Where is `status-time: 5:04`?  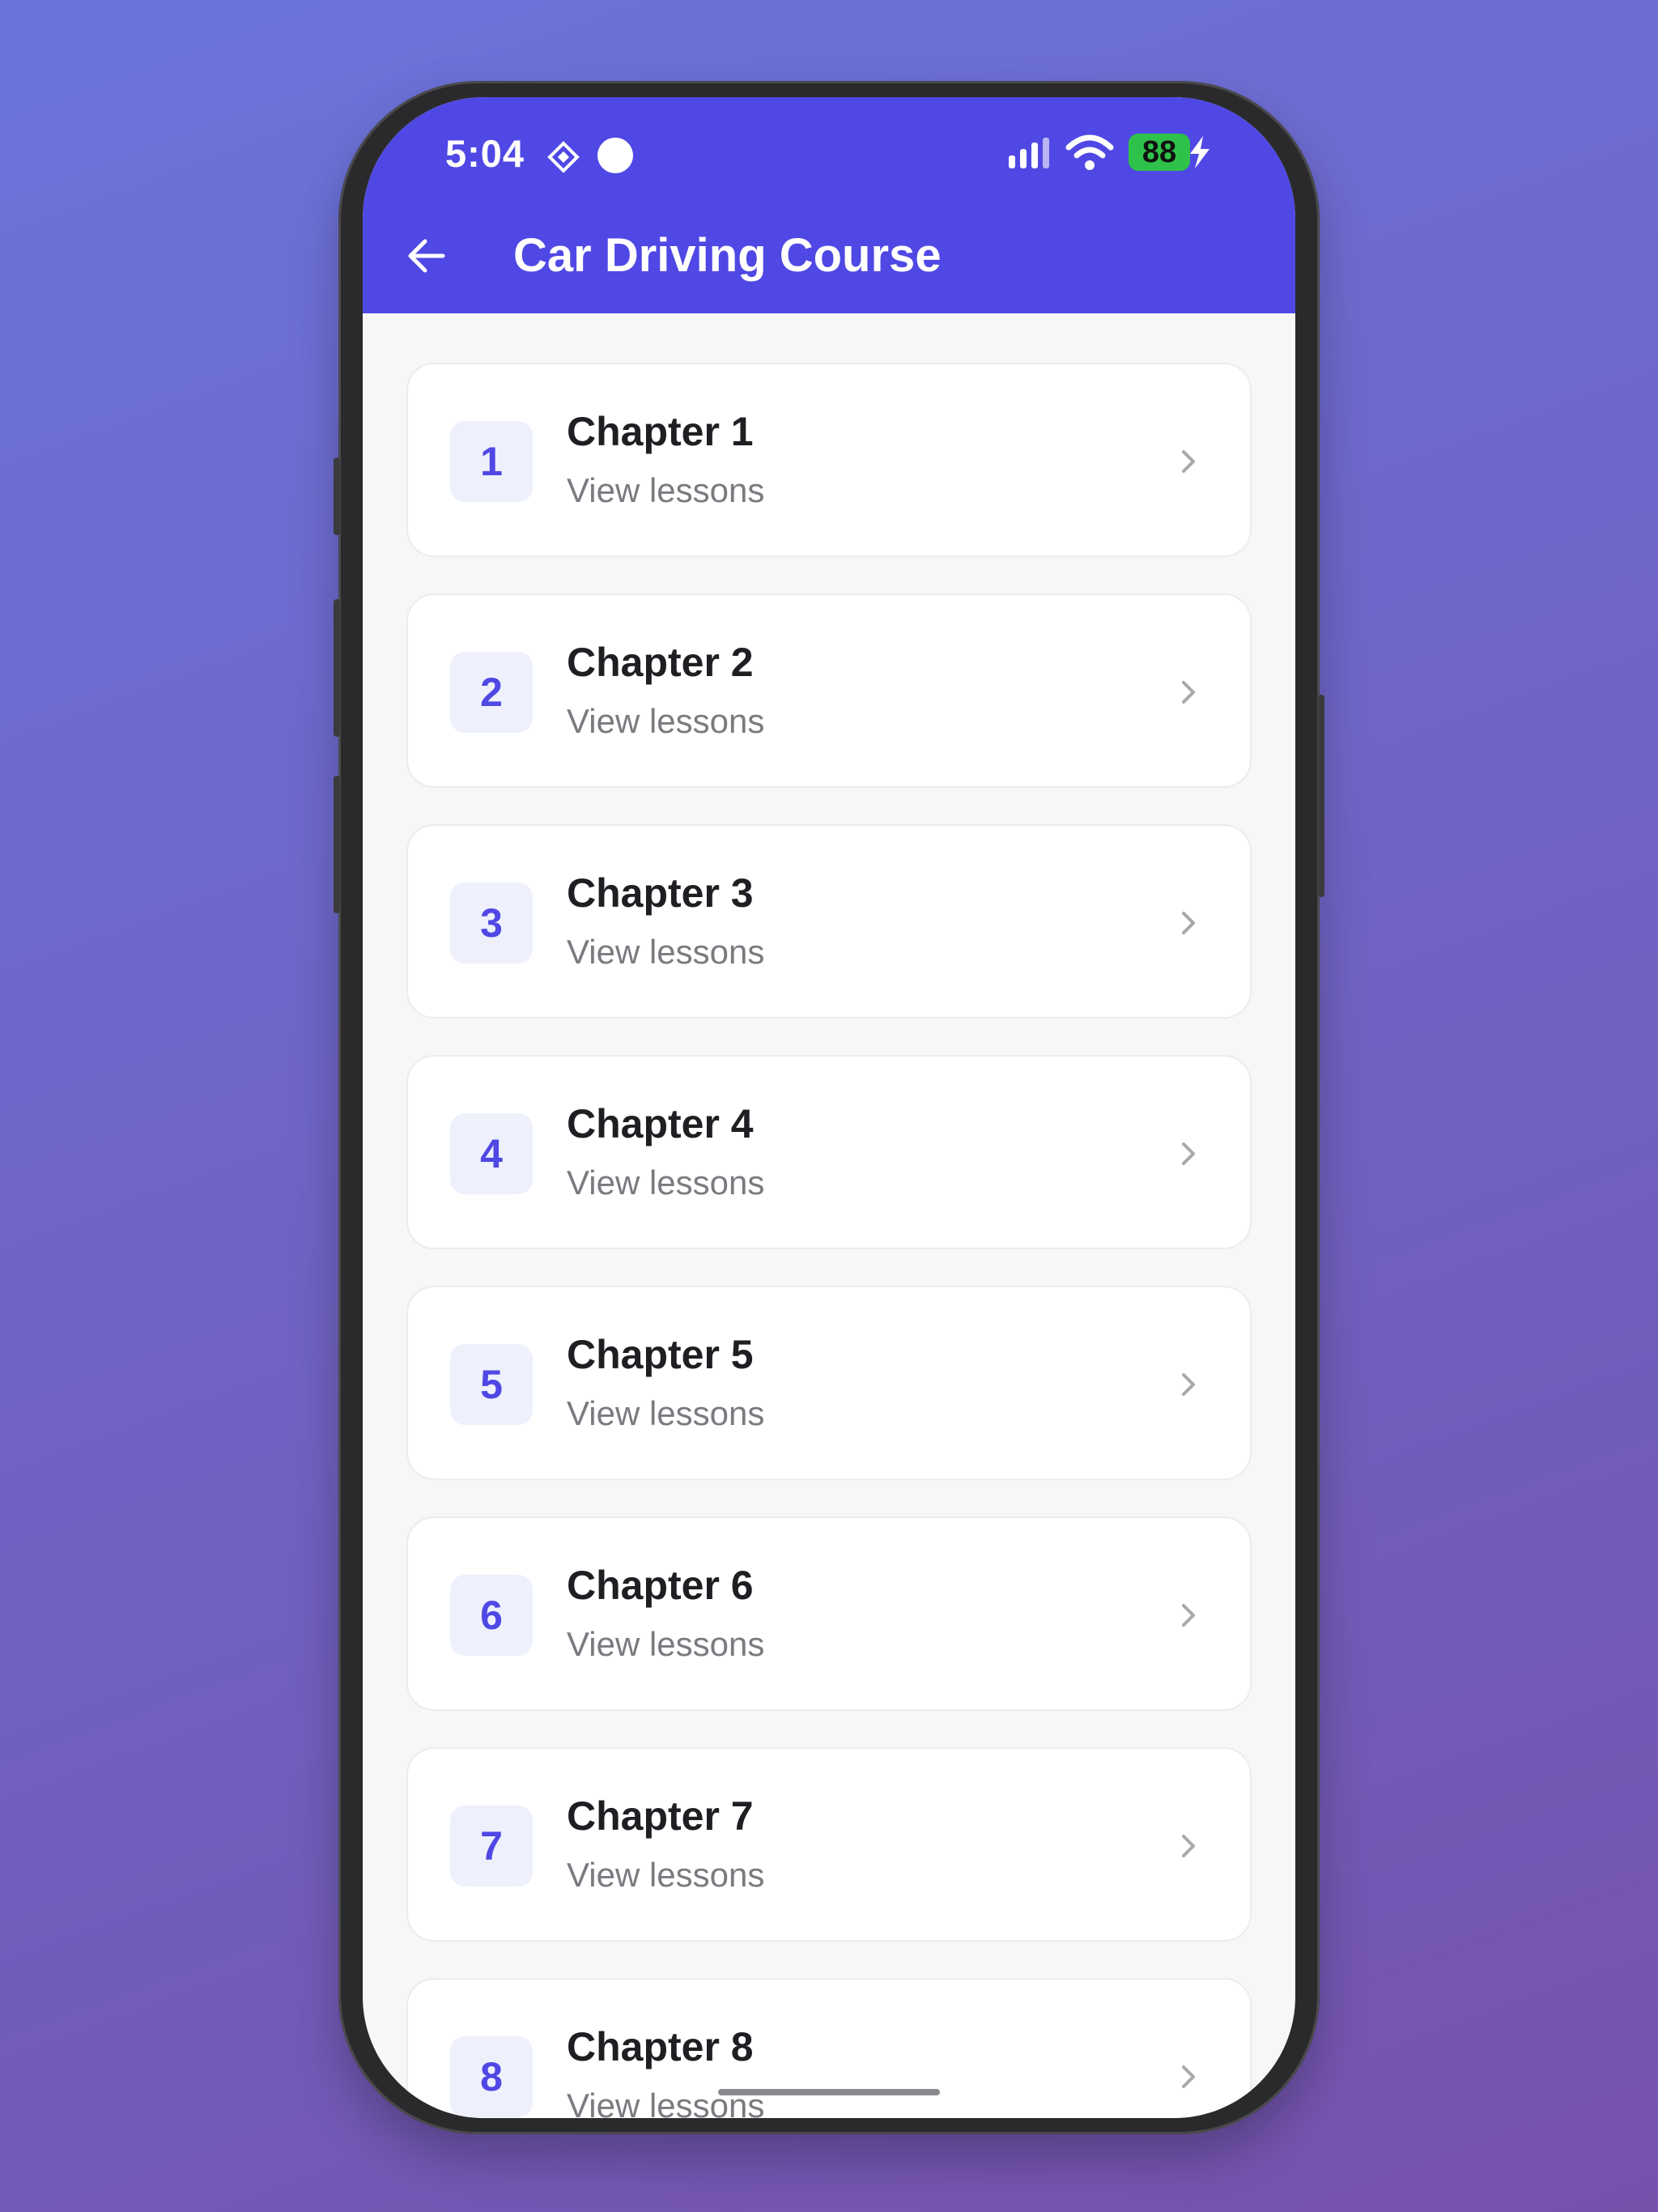 status-time: 5:04 is located at coordinates (485, 154).